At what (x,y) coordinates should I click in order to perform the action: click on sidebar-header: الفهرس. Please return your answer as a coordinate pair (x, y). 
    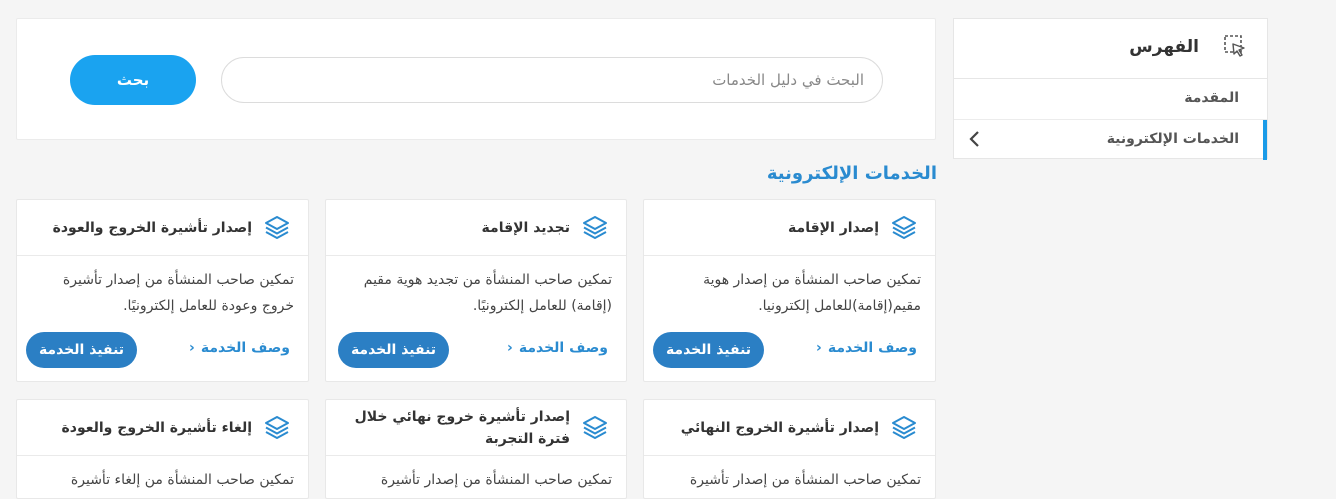
    Looking at the image, I should click on (1110, 49).